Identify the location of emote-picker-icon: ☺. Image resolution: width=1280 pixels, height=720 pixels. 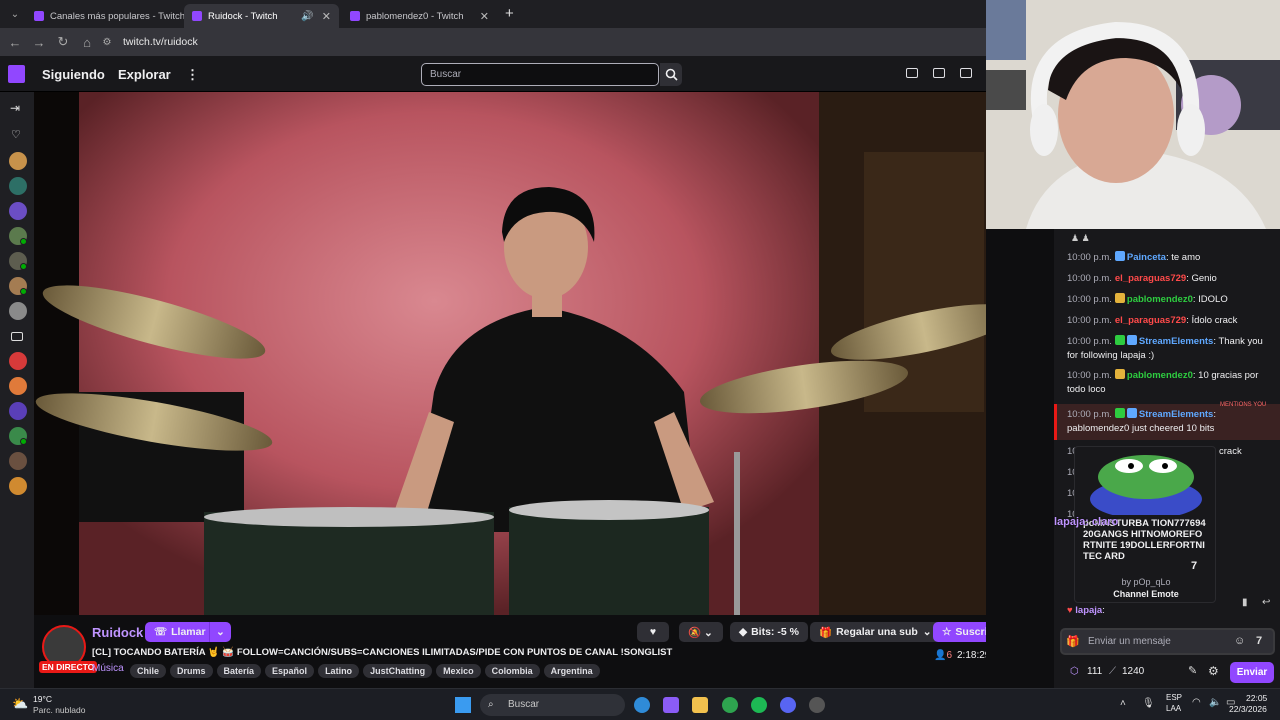
(1239, 641).